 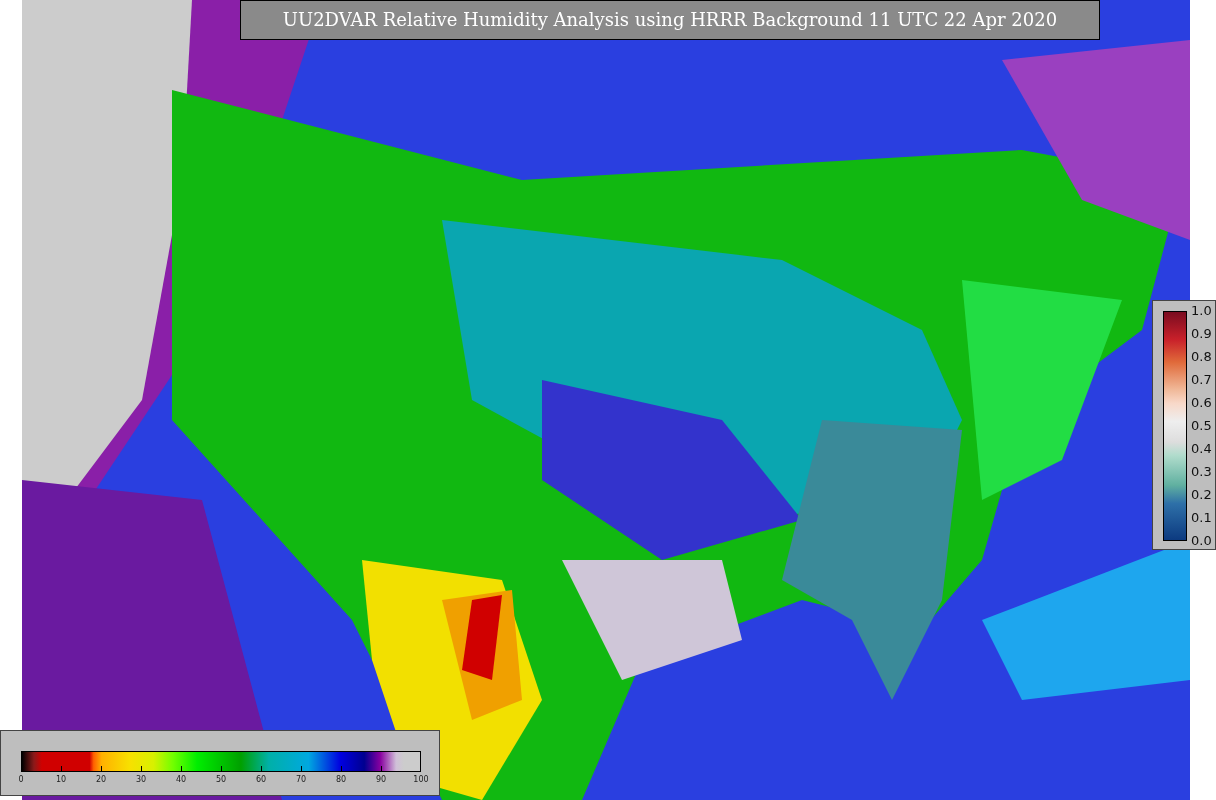 I want to click on tick-label: 20, so click(x=101, y=779).